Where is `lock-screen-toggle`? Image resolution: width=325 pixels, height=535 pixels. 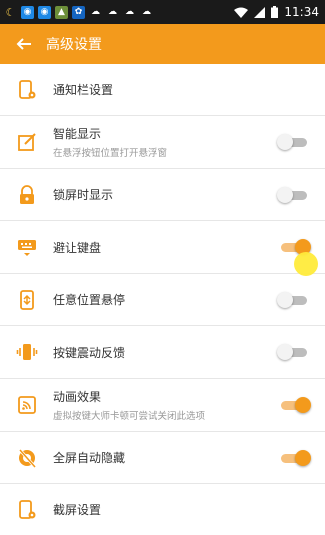 lock-screen-toggle is located at coordinates (294, 194).